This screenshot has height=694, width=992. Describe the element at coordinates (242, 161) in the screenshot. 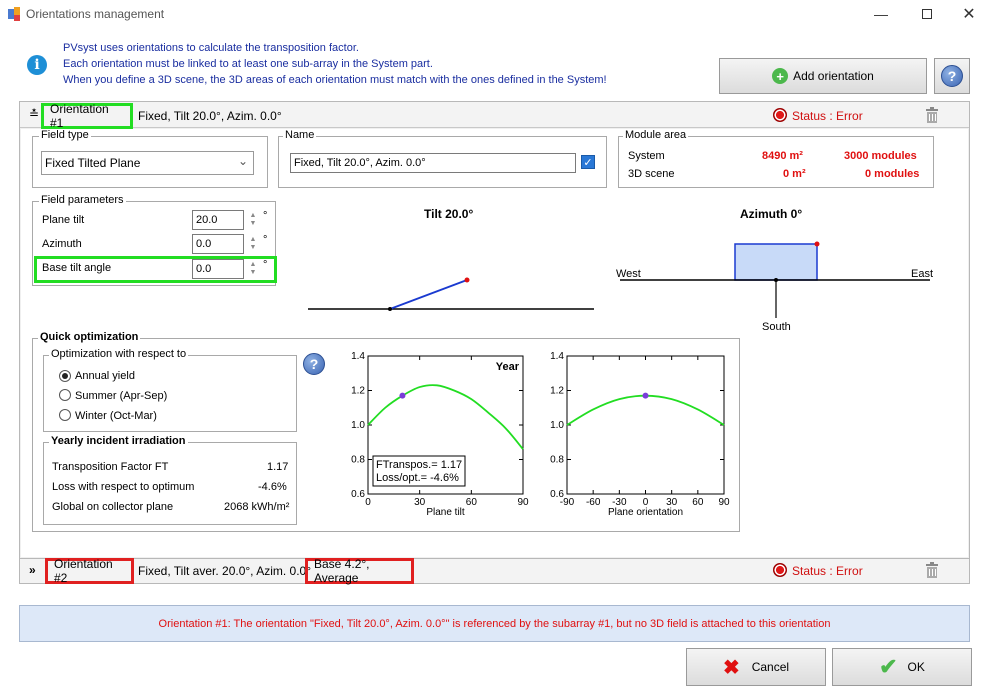

I see `chevron-down-icon: ⌄` at that location.